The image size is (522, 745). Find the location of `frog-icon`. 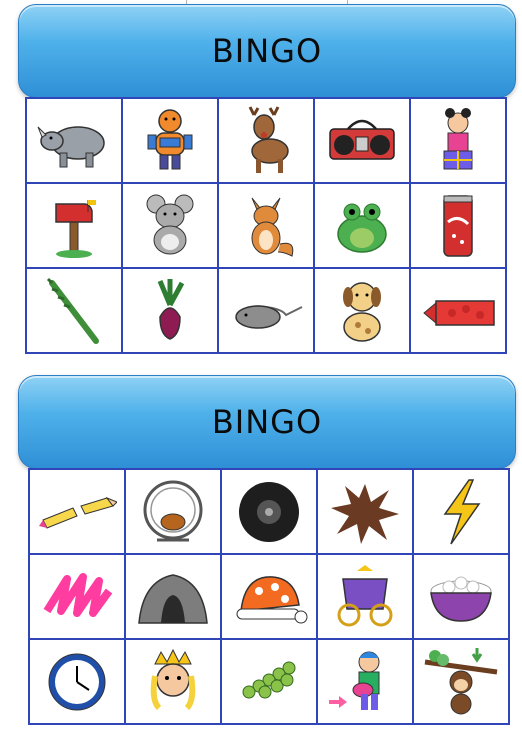

frog-icon is located at coordinates (362, 228).